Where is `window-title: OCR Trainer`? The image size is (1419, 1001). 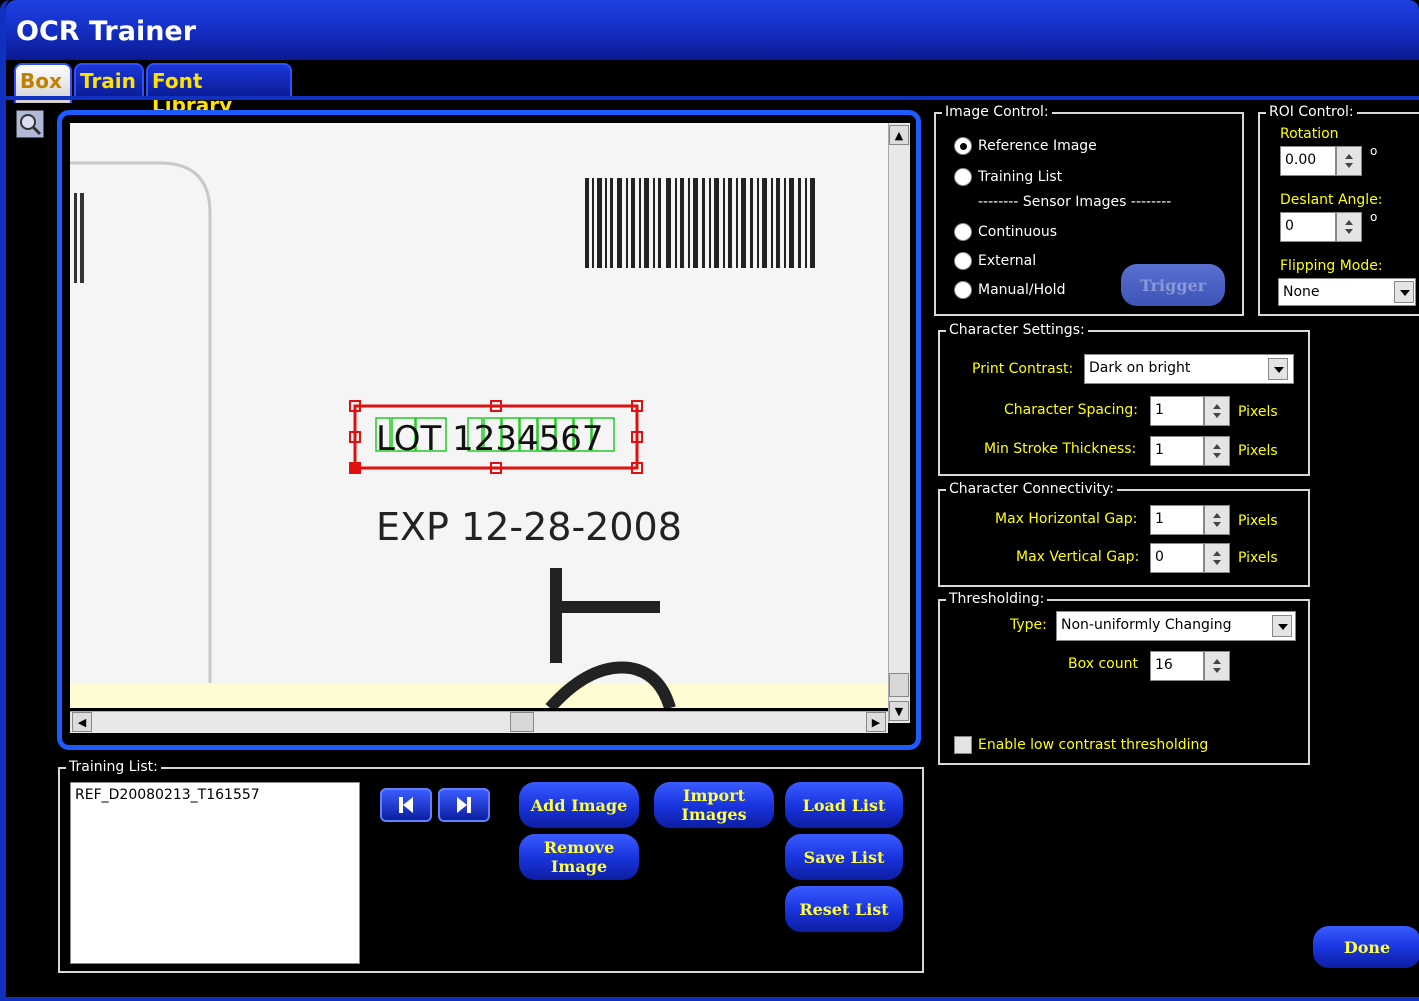
window-title: OCR Trainer is located at coordinates (106, 31).